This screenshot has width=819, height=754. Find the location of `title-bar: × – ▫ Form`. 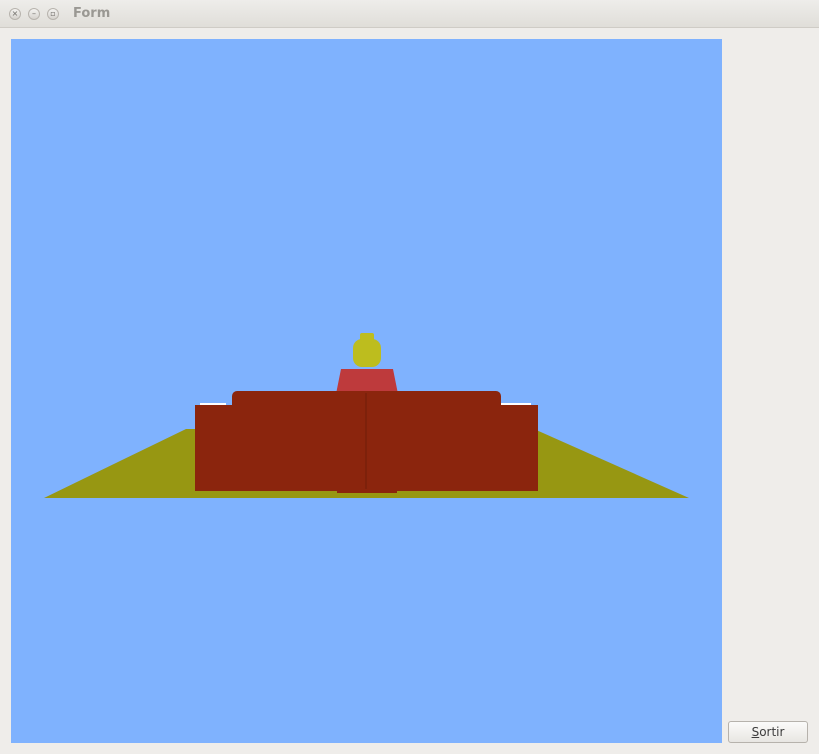

title-bar: × – ▫ Form is located at coordinates (409, 14).